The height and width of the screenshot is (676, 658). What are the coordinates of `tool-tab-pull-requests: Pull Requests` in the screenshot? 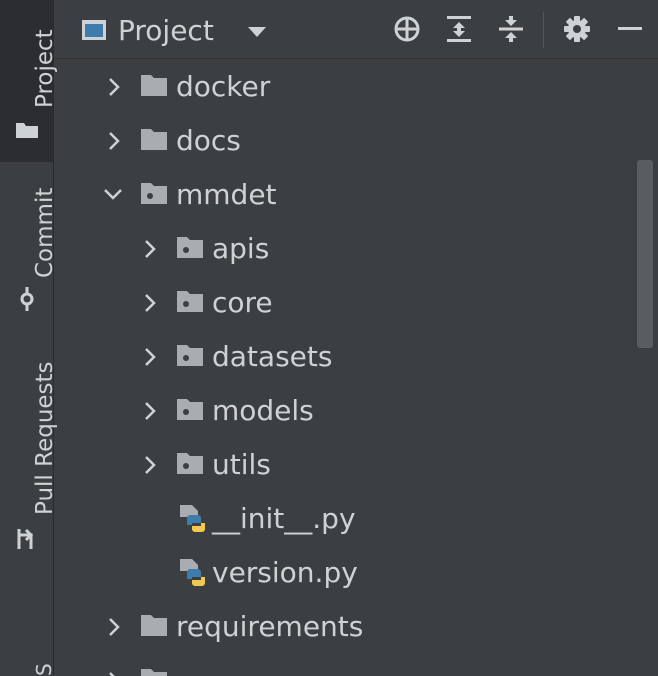 It's located at (29, 447).